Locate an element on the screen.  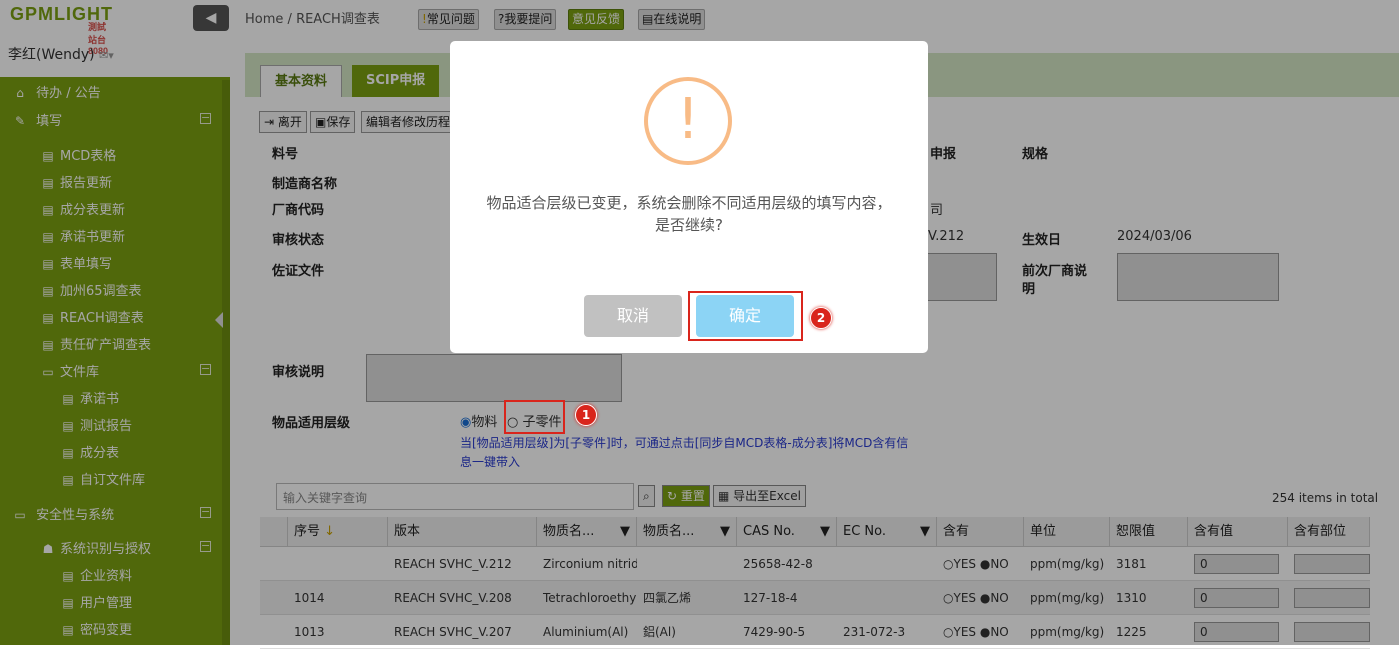
highlight-confirm is located at coordinates (745, 316).